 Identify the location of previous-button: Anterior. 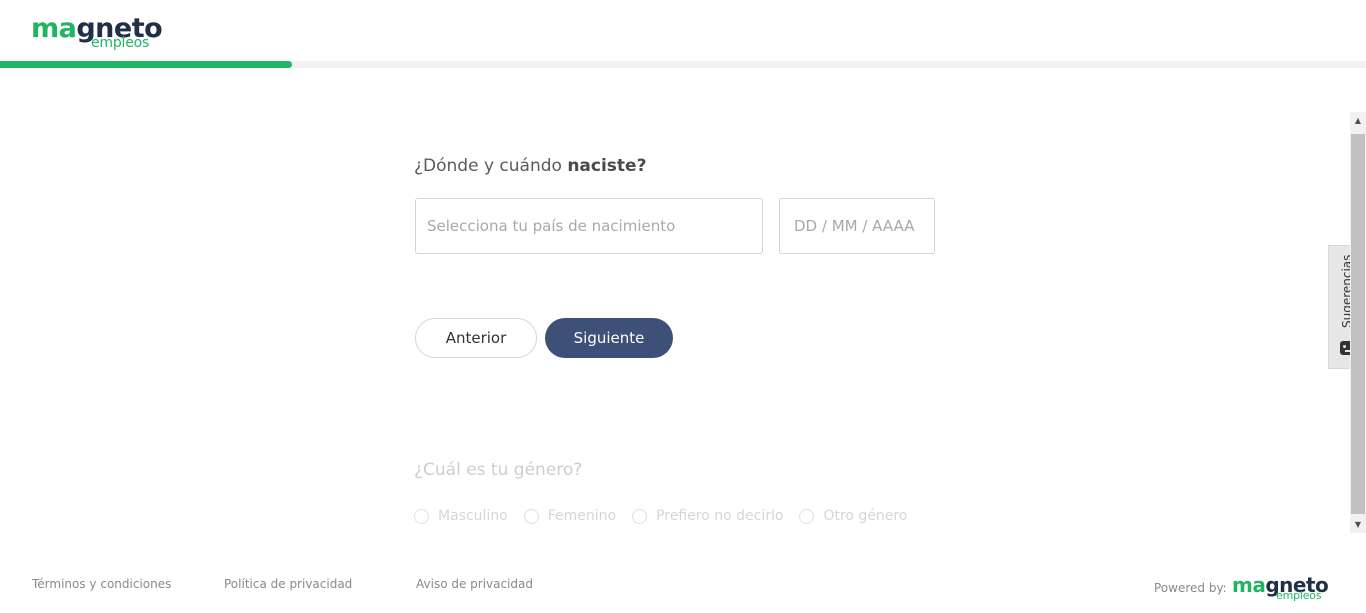
(476, 338).